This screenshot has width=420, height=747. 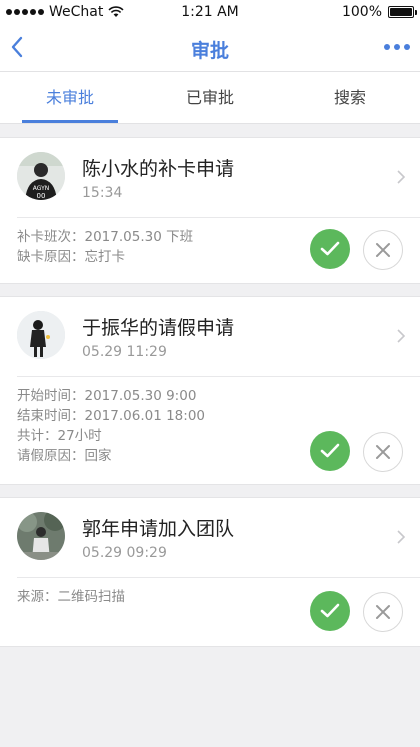 I want to click on battery-icon, so click(x=402, y=12).